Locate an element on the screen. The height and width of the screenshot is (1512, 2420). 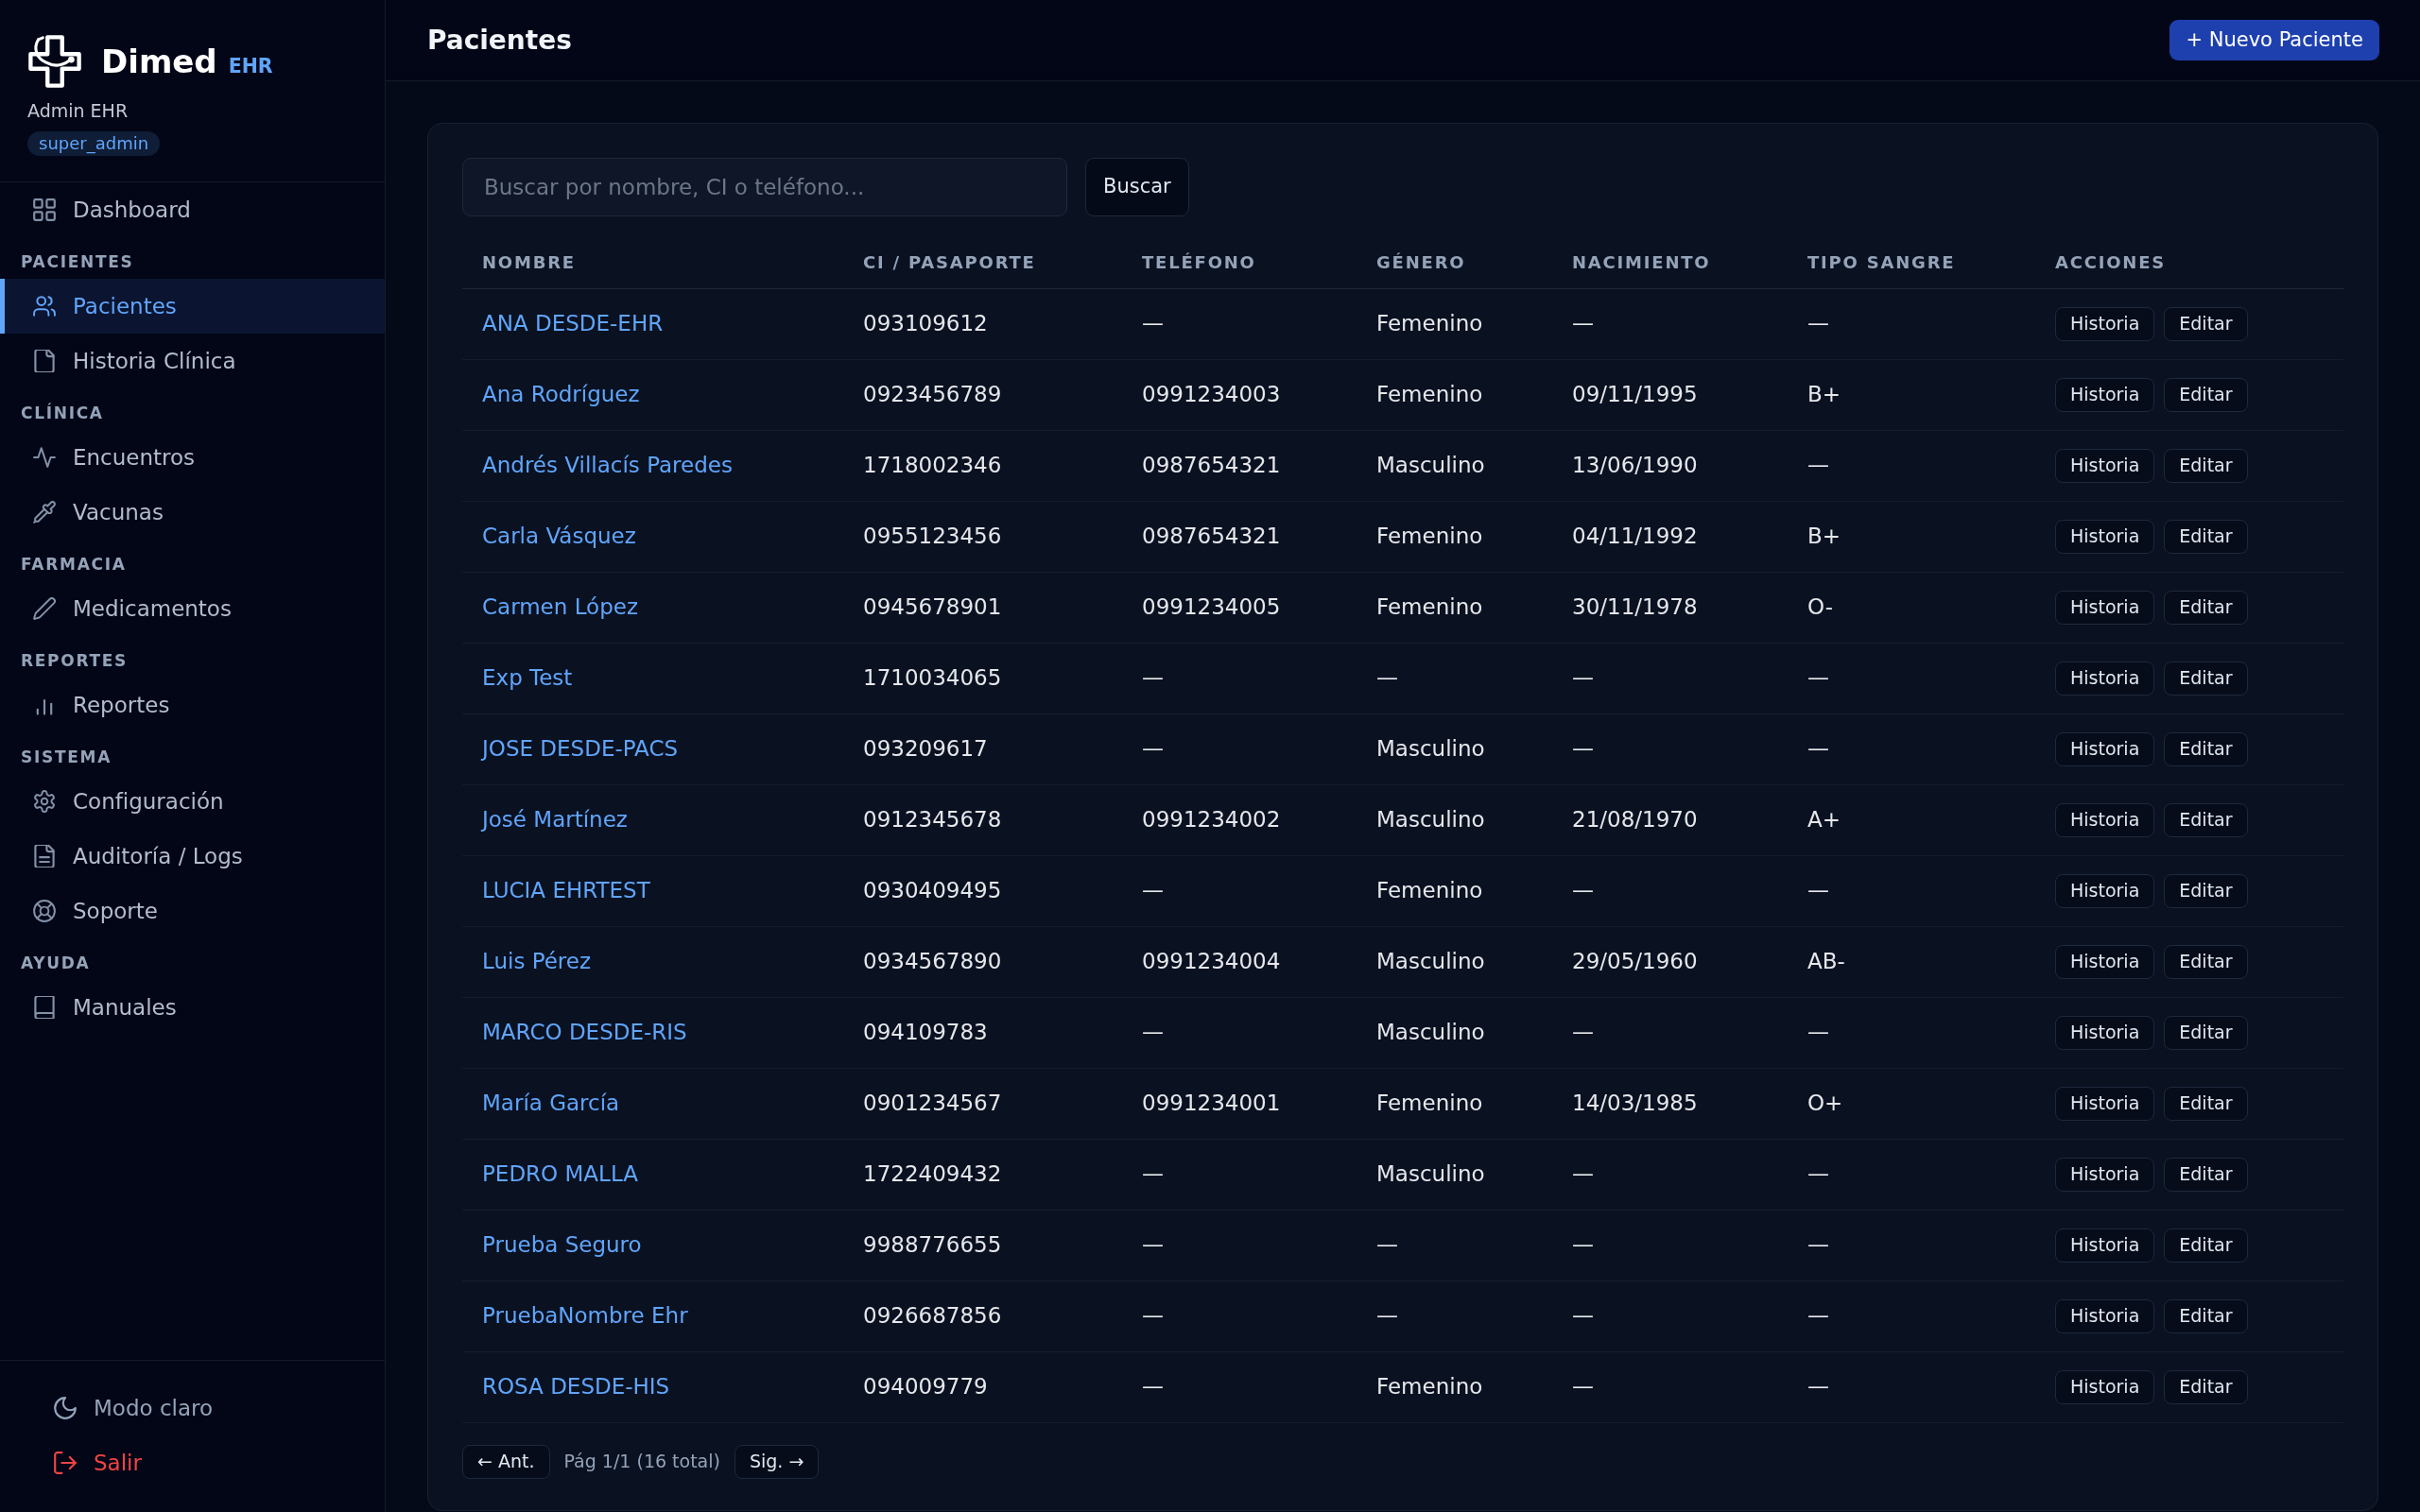
patient-name-link: Luis Pérez is located at coordinates (537, 961).